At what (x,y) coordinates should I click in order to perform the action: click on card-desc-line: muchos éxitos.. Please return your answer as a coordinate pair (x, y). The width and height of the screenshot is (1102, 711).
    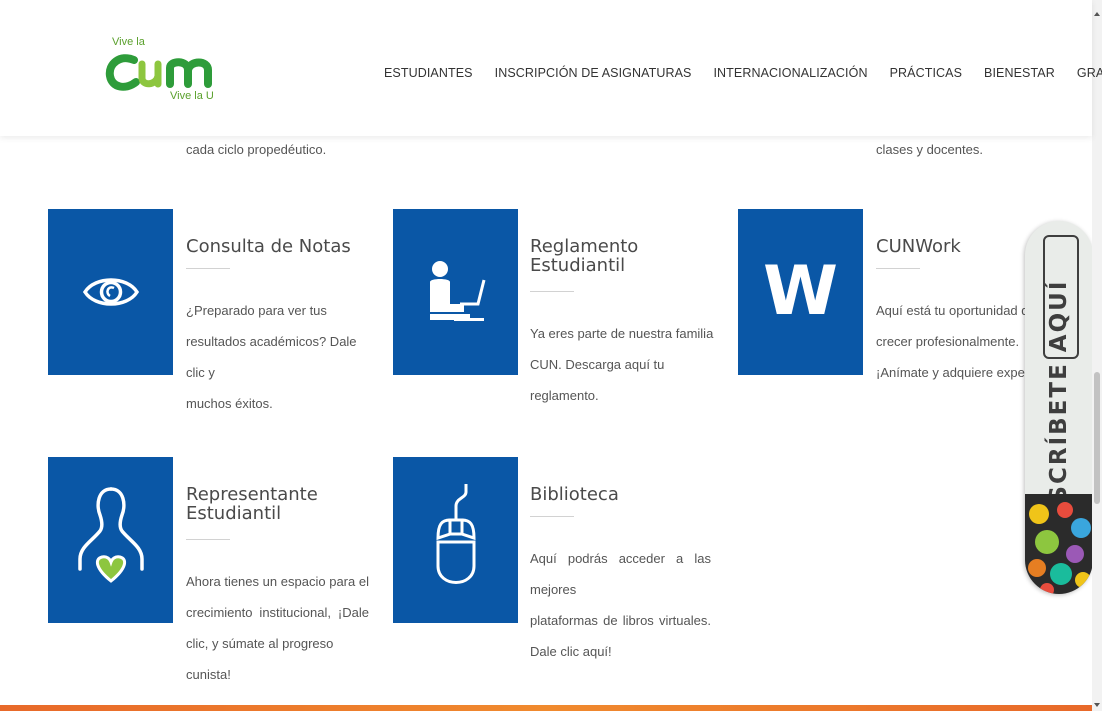
    Looking at the image, I should click on (229, 403).